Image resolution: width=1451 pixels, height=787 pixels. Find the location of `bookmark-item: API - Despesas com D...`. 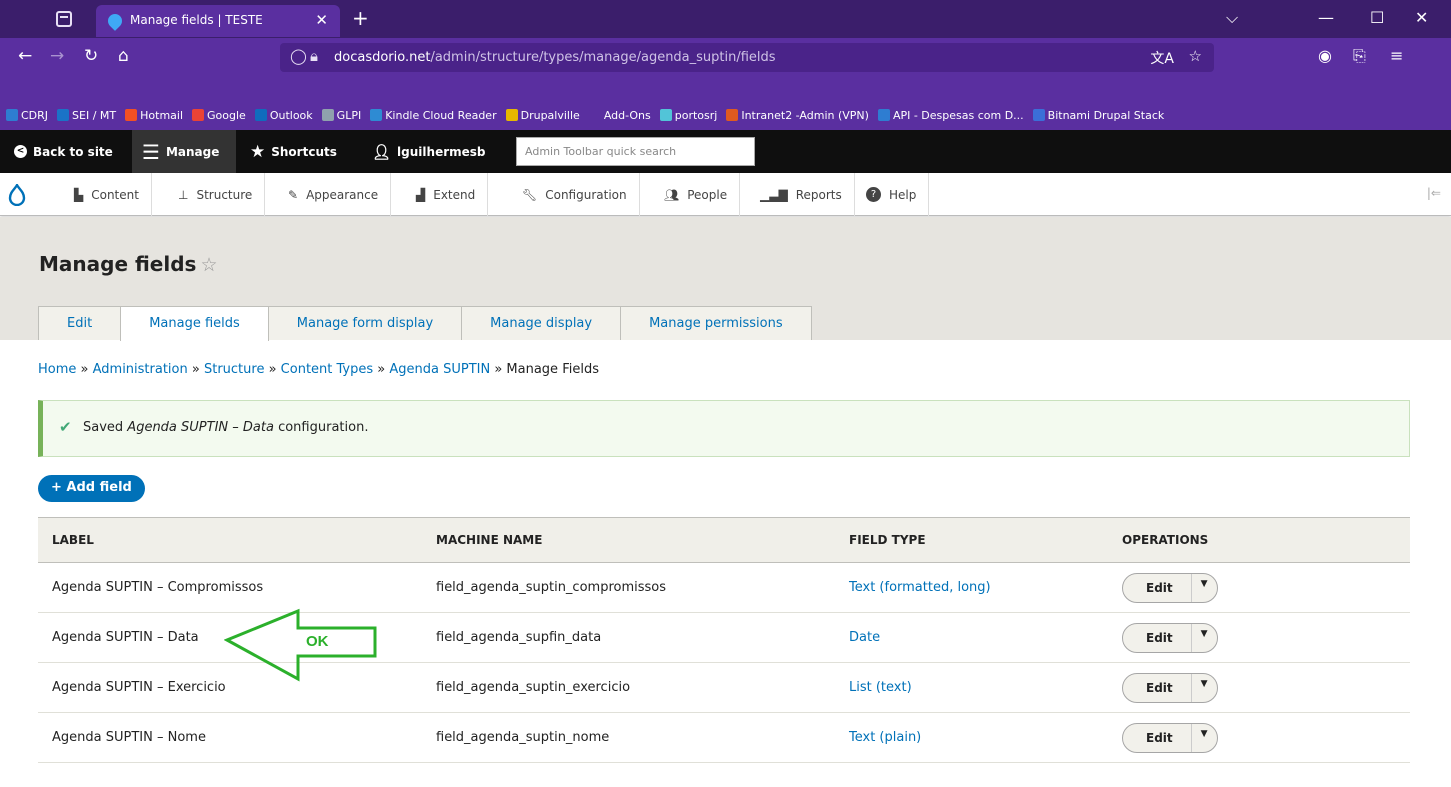

bookmark-item: API - Despesas com D... is located at coordinates (950, 115).